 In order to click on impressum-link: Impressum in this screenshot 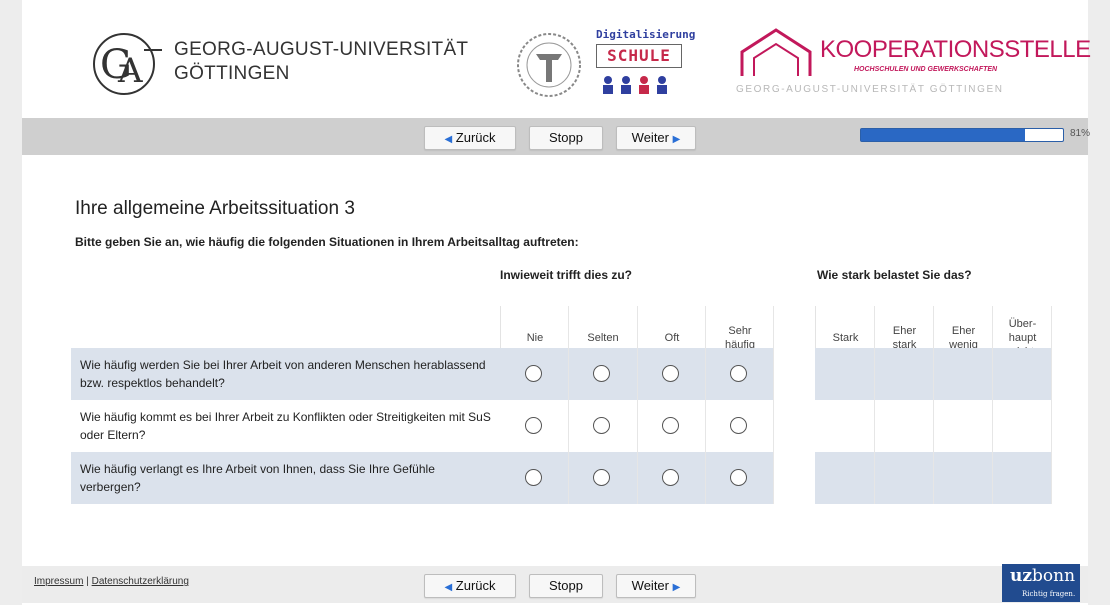, I will do `click(58, 581)`.